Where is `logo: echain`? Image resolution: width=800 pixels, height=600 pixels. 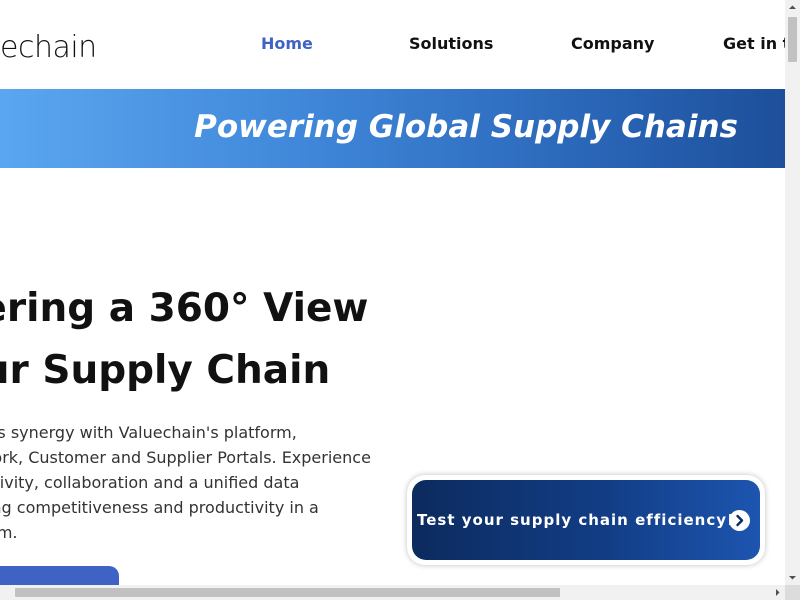
logo: echain is located at coordinates (48, 47).